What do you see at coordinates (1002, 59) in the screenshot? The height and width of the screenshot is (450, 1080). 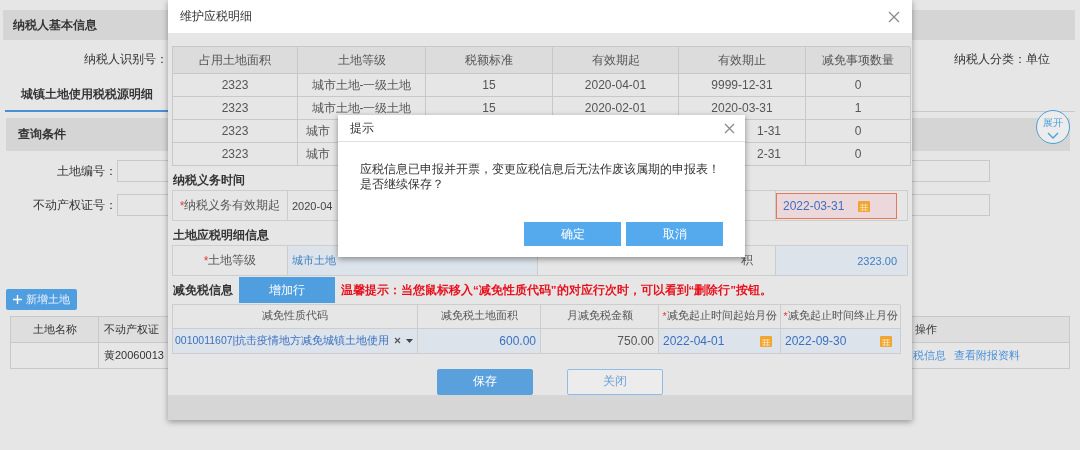 I see `taxpayer-type: 纳税人分类：单位` at bounding box center [1002, 59].